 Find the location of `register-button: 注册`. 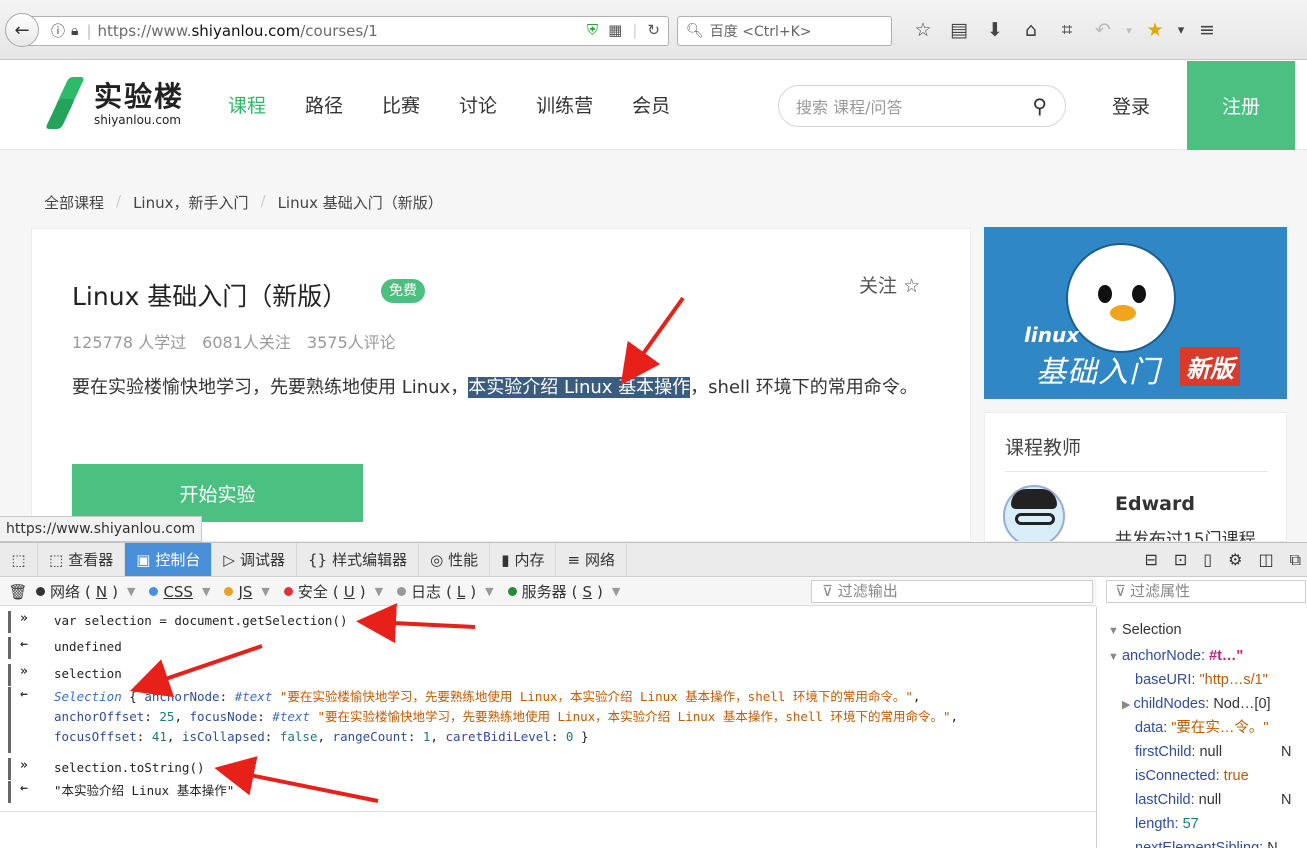

register-button: 注册 is located at coordinates (1241, 105).